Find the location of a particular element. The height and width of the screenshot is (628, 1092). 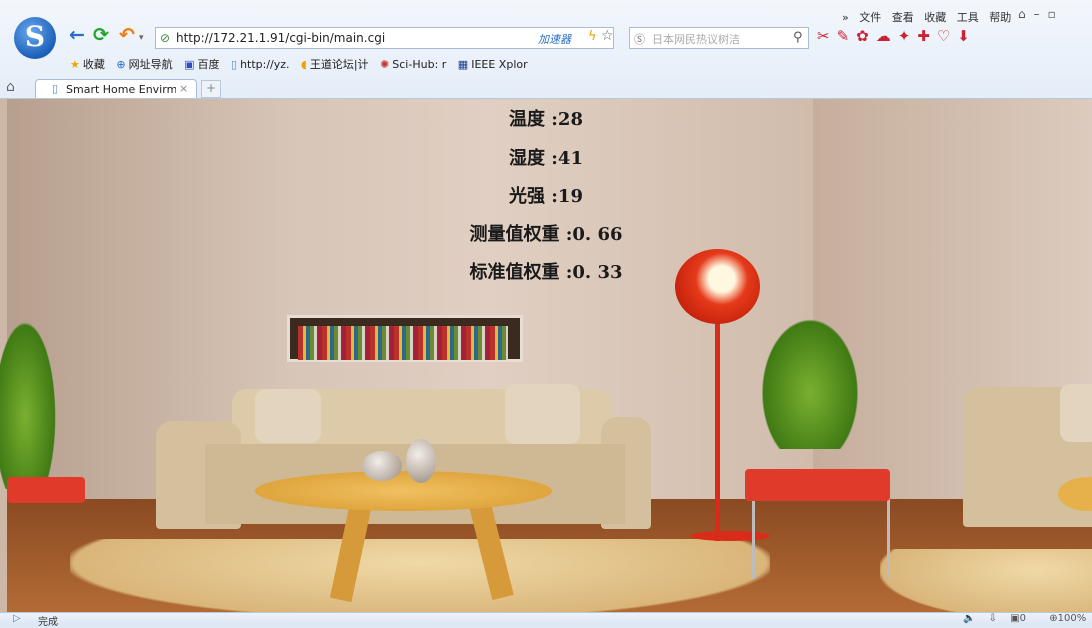

browser-logo-icon is located at coordinates (35, 38).